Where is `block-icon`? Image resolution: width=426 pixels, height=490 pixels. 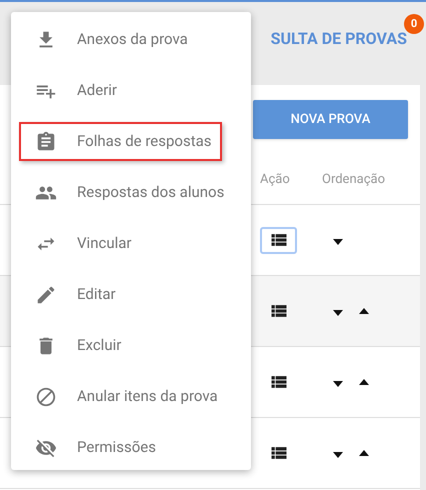 block-icon is located at coordinates (46, 397).